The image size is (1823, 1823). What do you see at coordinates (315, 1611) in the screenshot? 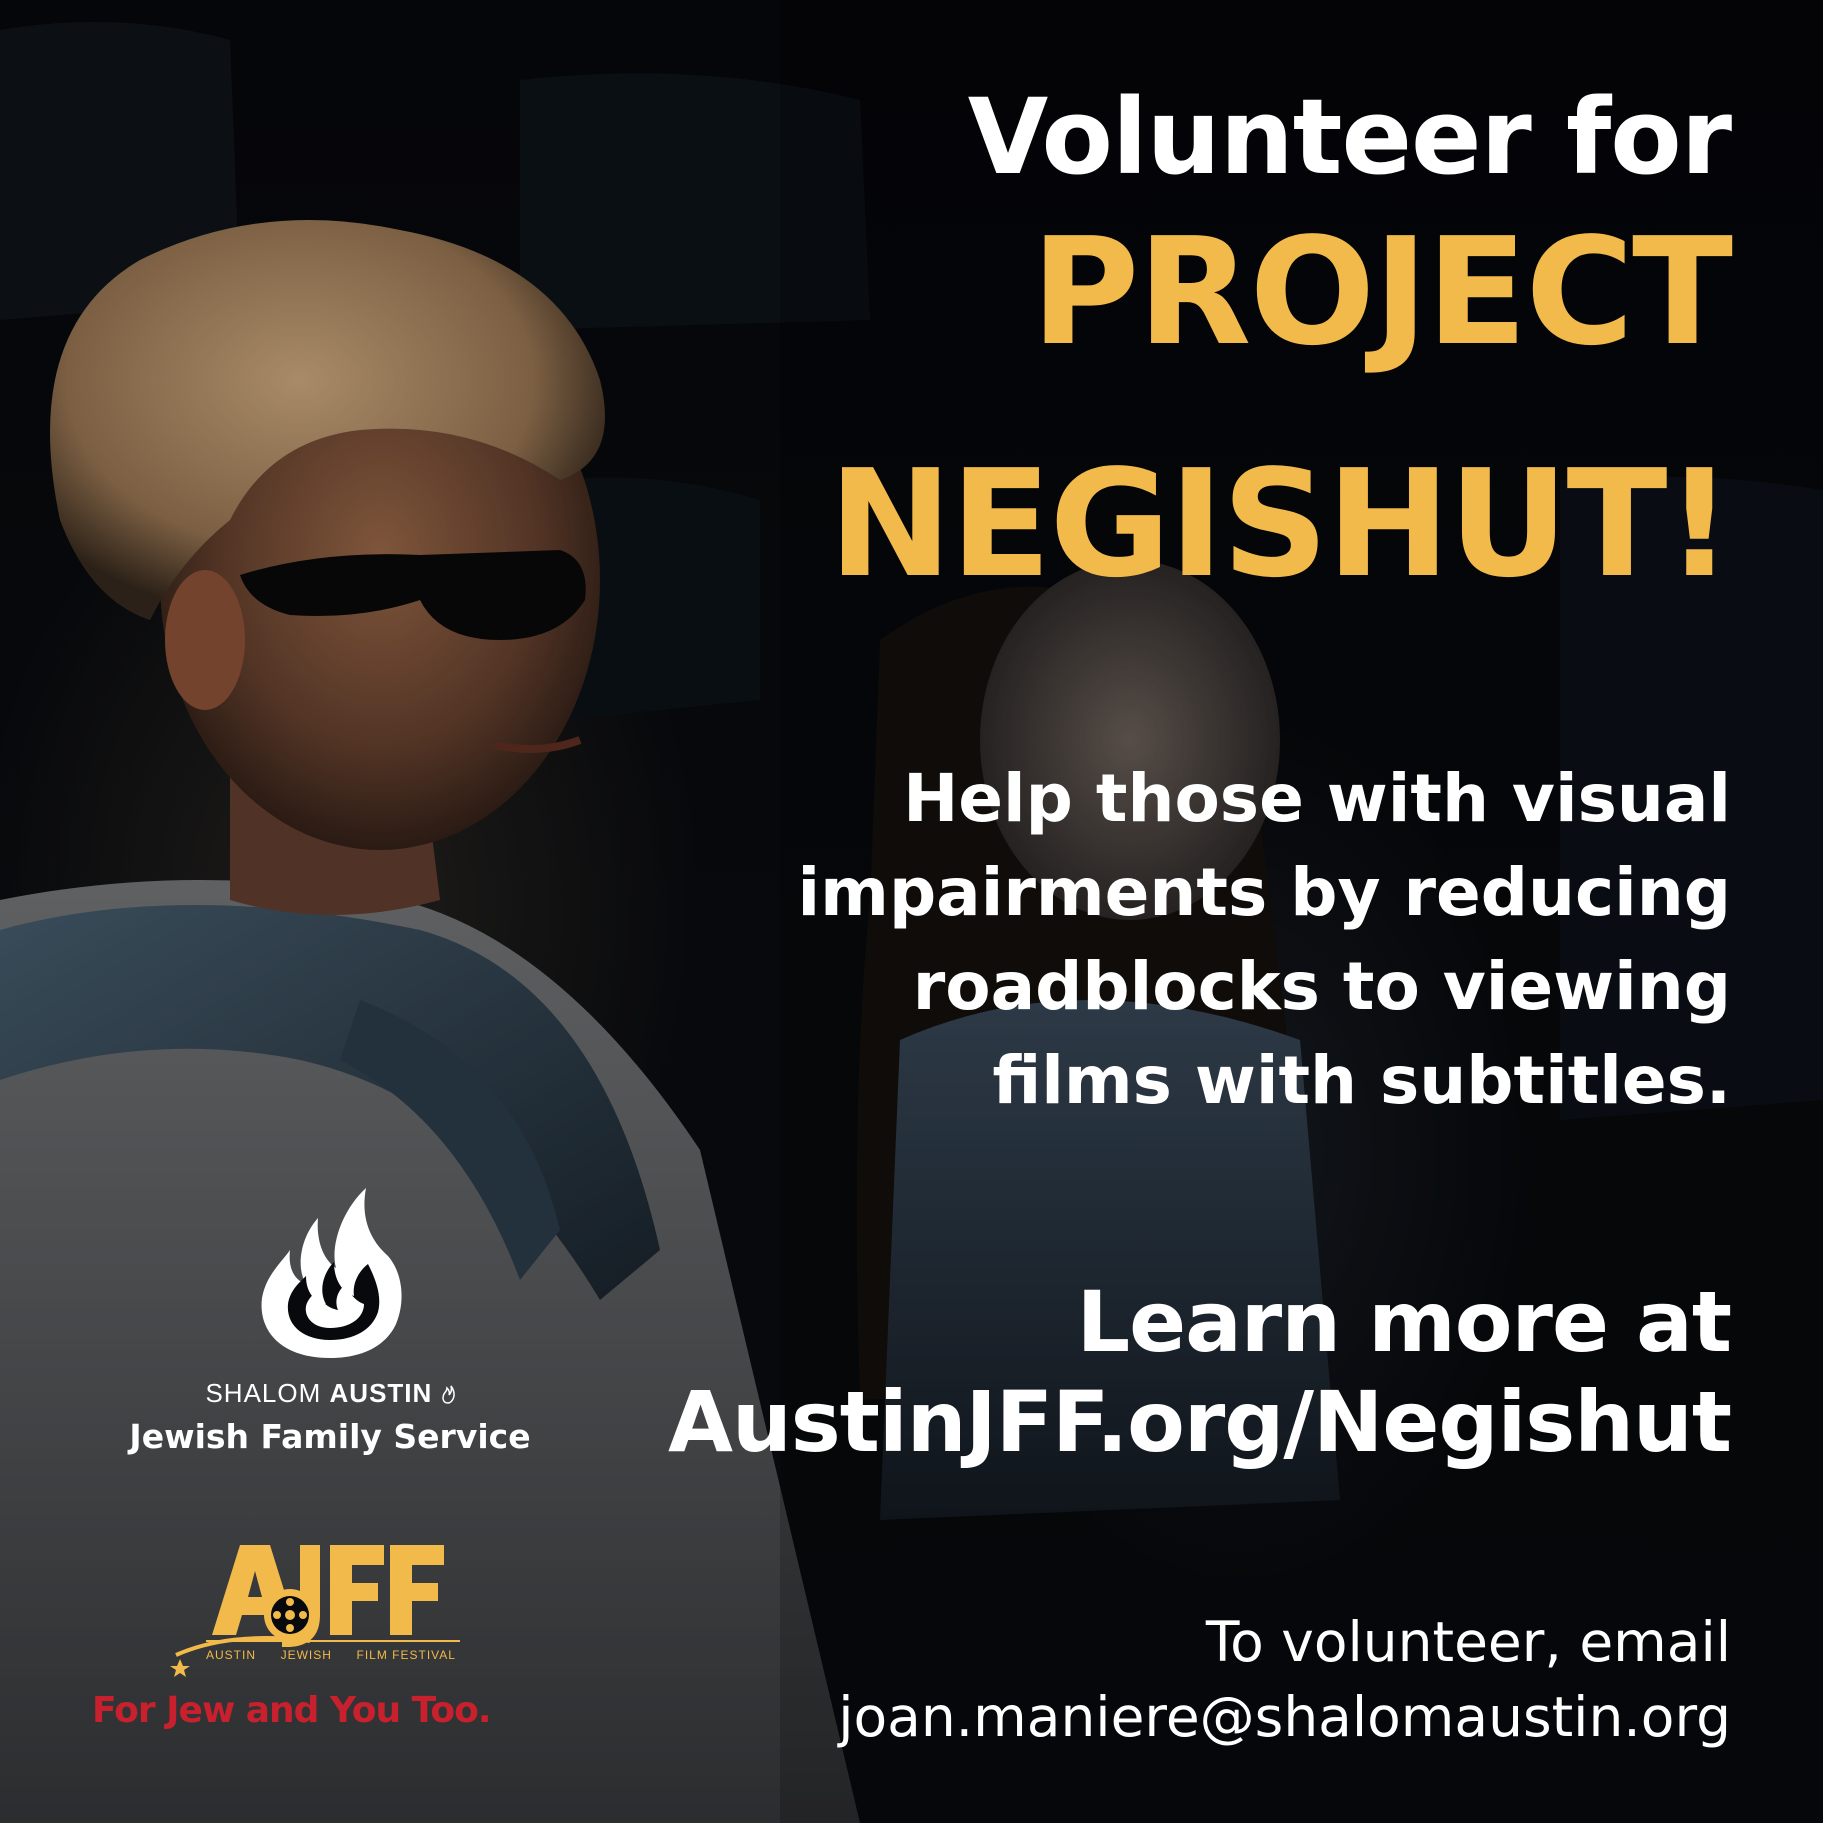
I see `ajff-wordmark` at bounding box center [315, 1611].